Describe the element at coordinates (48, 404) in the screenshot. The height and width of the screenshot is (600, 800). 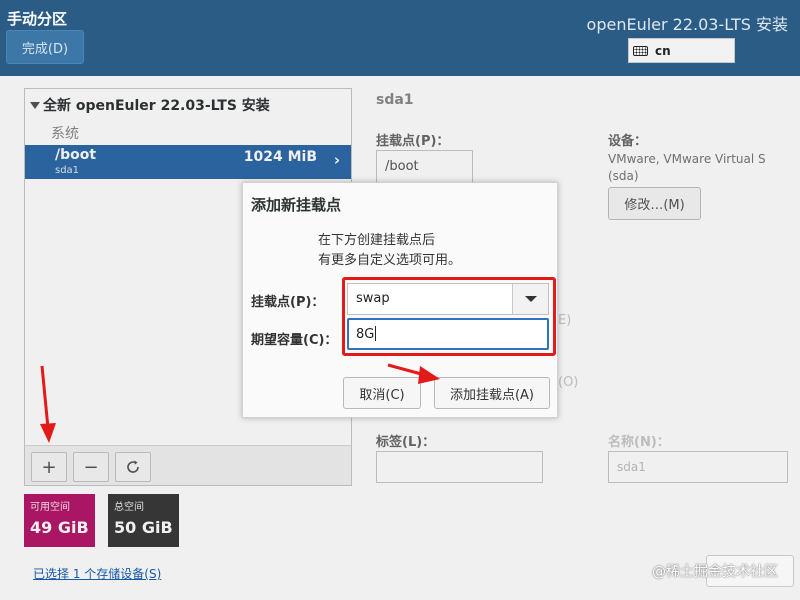
I see `annotation-arrow-add` at that location.